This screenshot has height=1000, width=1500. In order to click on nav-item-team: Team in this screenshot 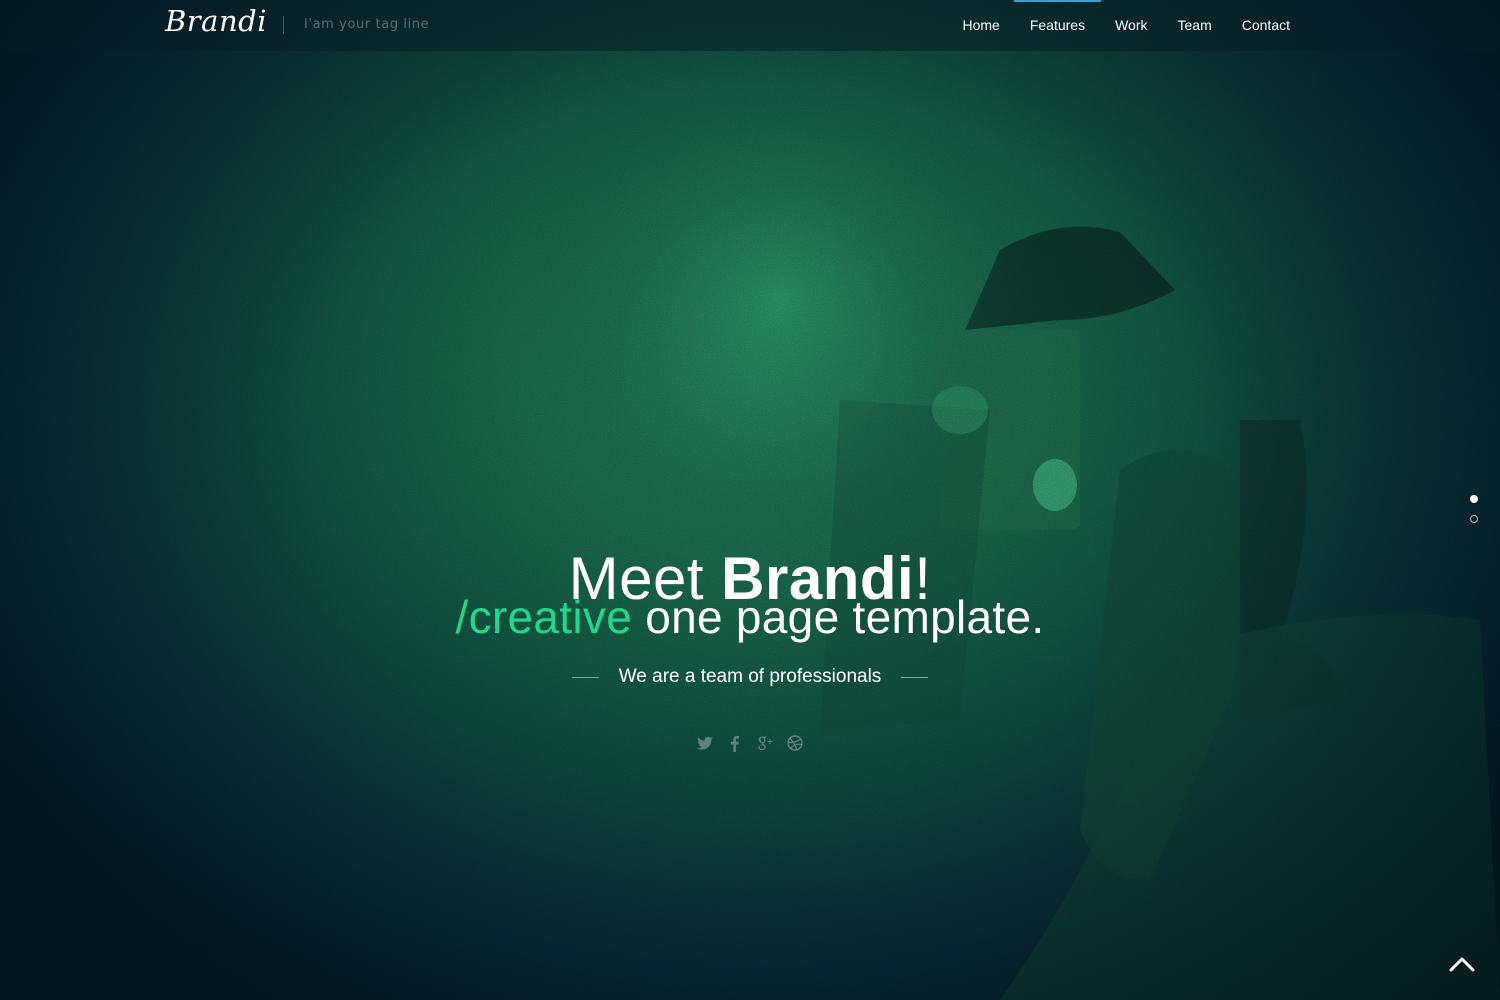, I will do `click(1195, 25)`.